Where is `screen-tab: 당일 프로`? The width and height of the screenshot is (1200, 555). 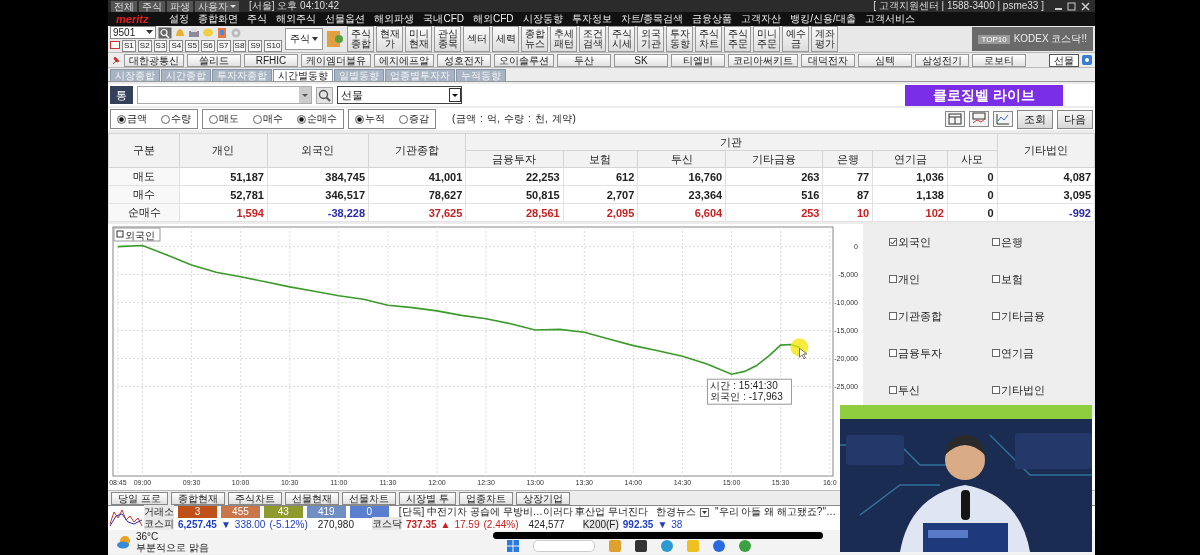
screen-tab: 당일 프로 is located at coordinates (139, 498).